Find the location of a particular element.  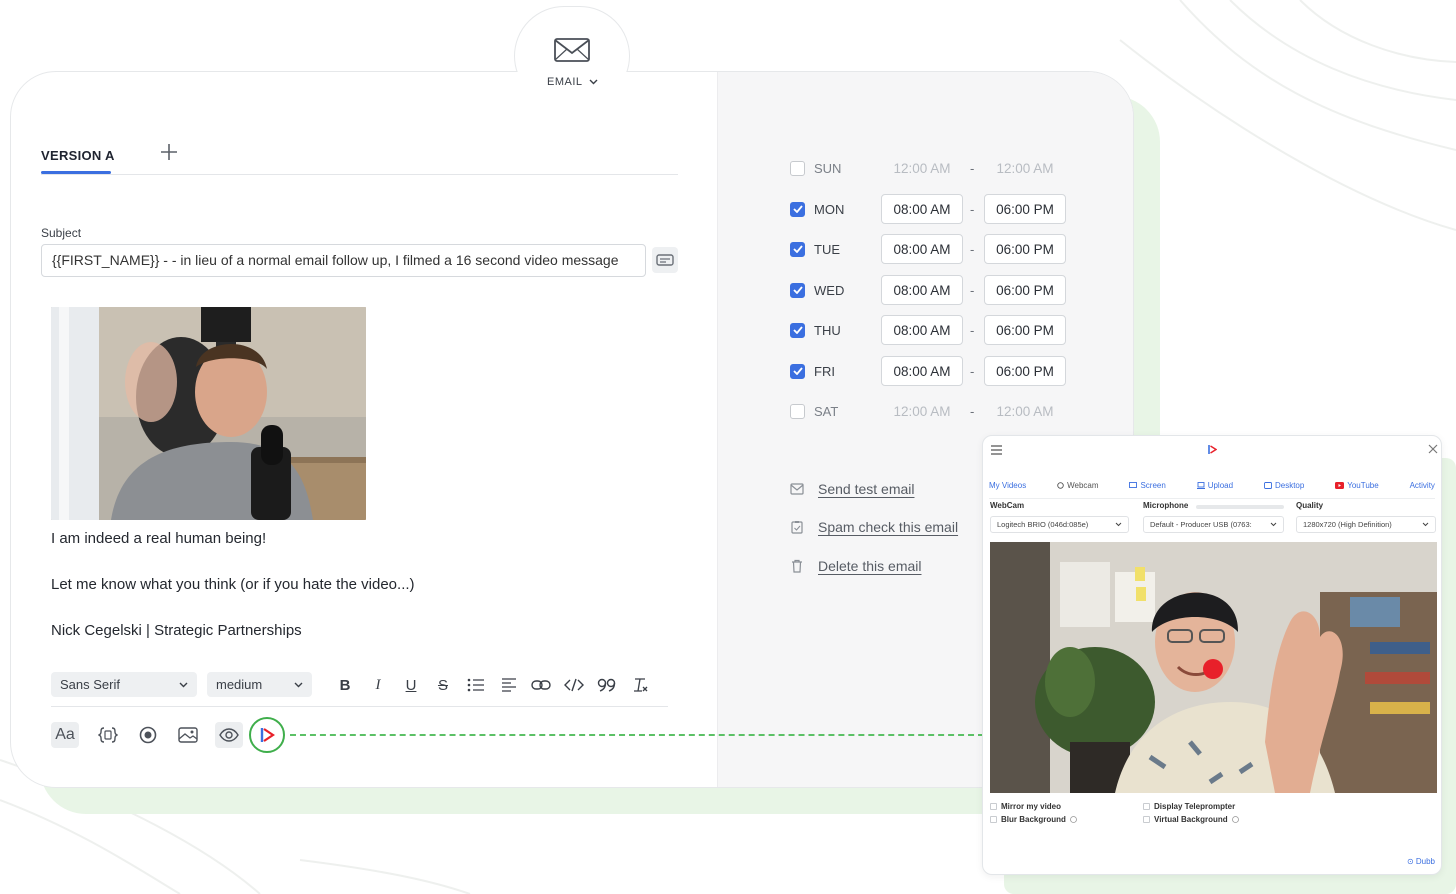

microphone-select: Default - Producer USB (0763: is located at coordinates (1213, 524).